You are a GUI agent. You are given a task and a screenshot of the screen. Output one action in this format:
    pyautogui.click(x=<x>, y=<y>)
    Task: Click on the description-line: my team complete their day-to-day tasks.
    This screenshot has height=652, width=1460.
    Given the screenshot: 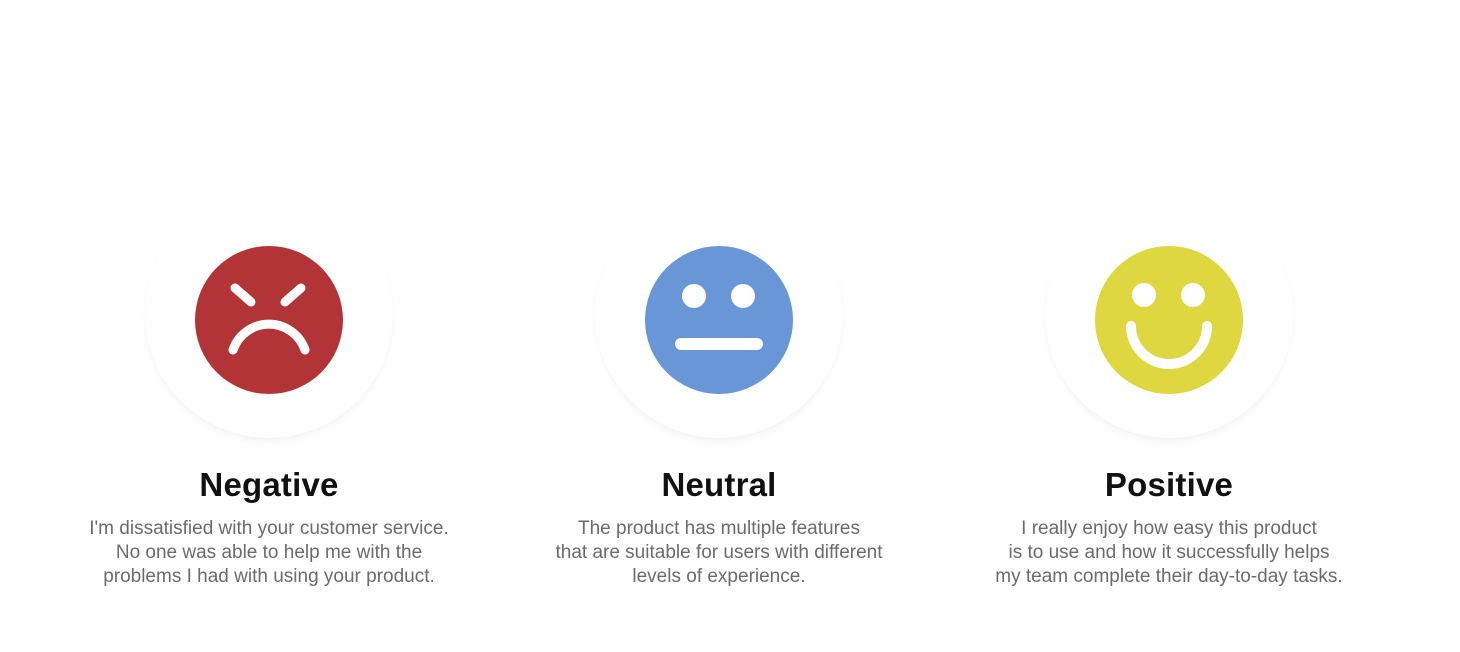 What is the action you would take?
    pyautogui.click(x=1169, y=576)
    